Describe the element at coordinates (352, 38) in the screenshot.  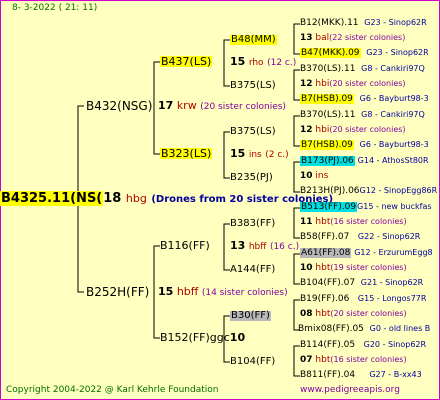
I see `gen4-mid-0: 13 bal(22 sister colonies)` at that location.